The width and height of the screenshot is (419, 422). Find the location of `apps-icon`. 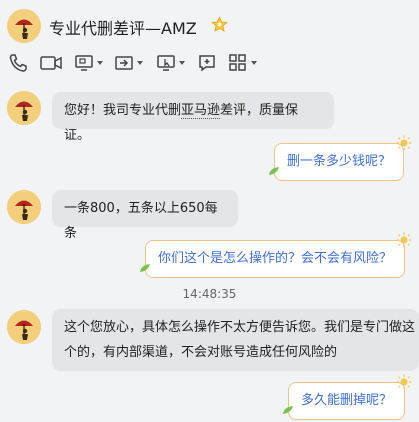

apps-icon is located at coordinates (237, 62).